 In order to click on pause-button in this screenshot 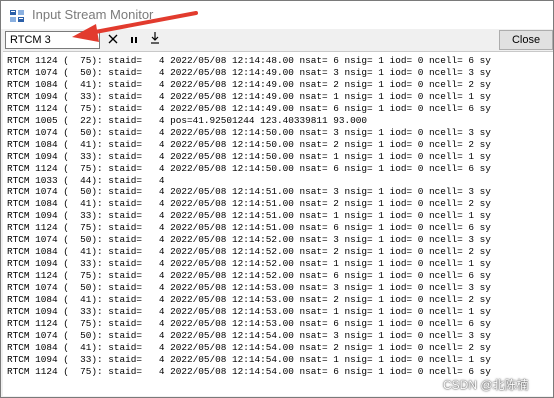, I will do `click(134, 40)`.